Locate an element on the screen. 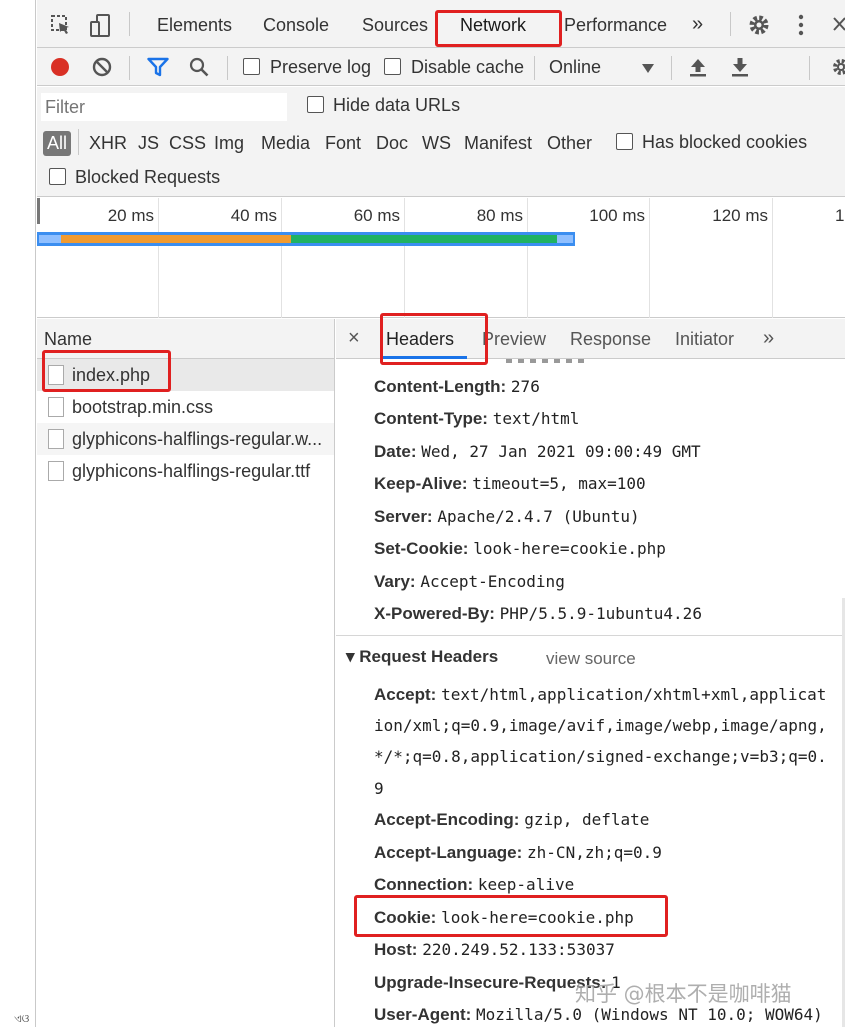 This screenshot has width=845, height=1027. request-row: bootstrap.min.css is located at coordinates (185, 407).